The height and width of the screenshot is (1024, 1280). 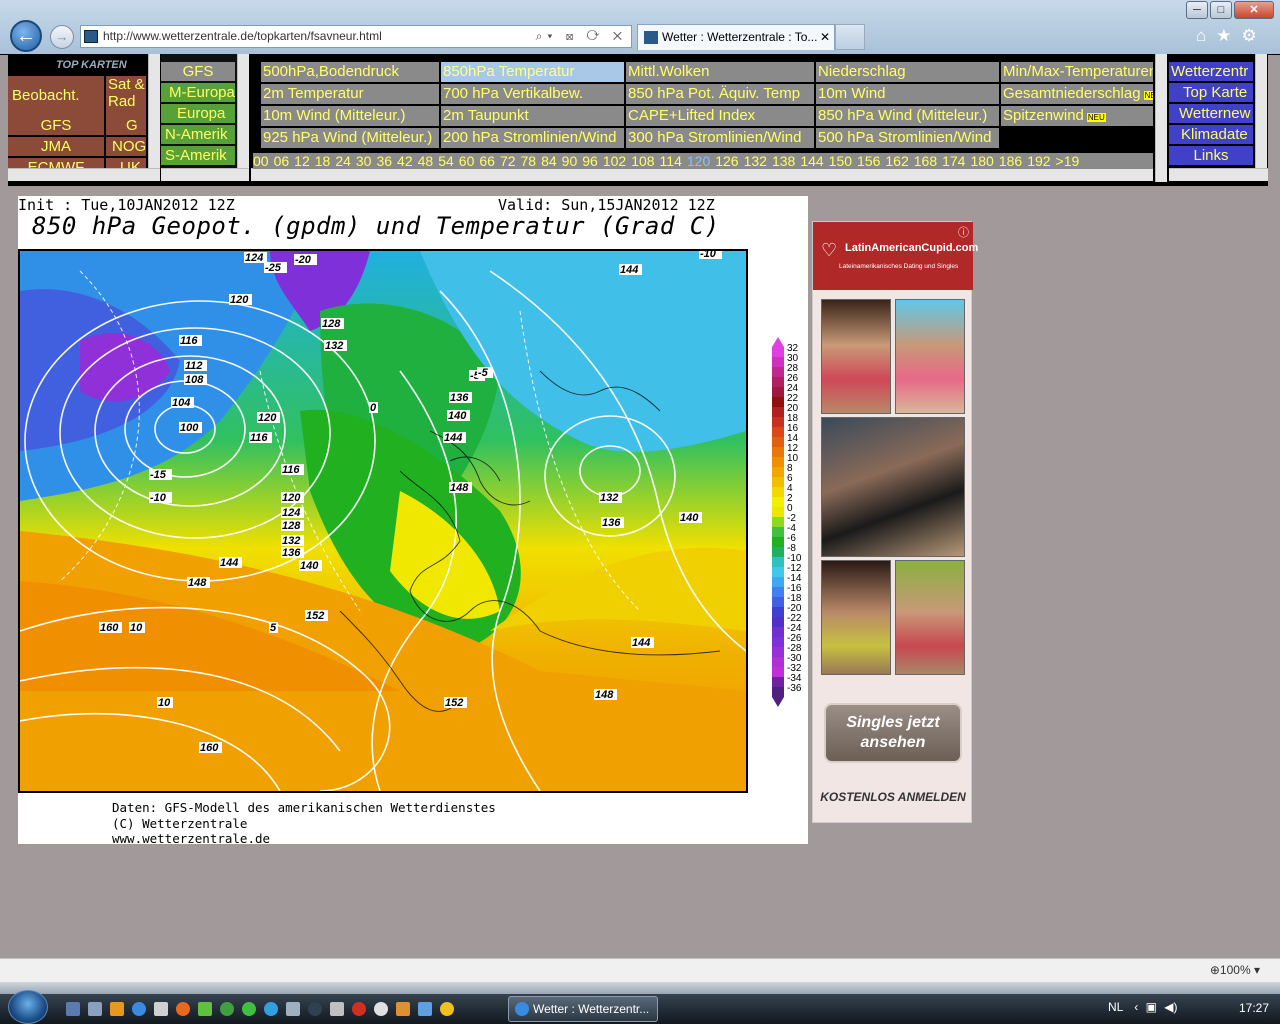 What do you see at coordinates (126, 163) in the screenshot?
I see `nav-link-ukmo: UK` at bounding box center [126, 163].